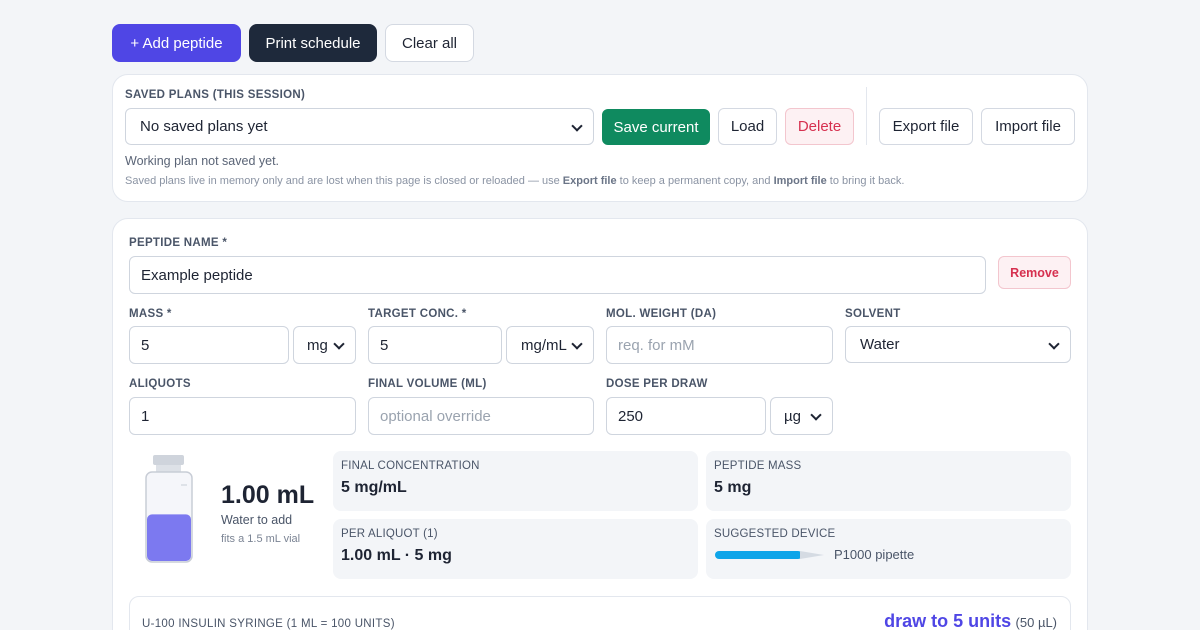 This screenshot has width=1200, height=630. What do you see at coordinates (160, 384) in the screenshot?
I see `aliquots-label: ALIQUOTS` at bounding box center [160, 384].